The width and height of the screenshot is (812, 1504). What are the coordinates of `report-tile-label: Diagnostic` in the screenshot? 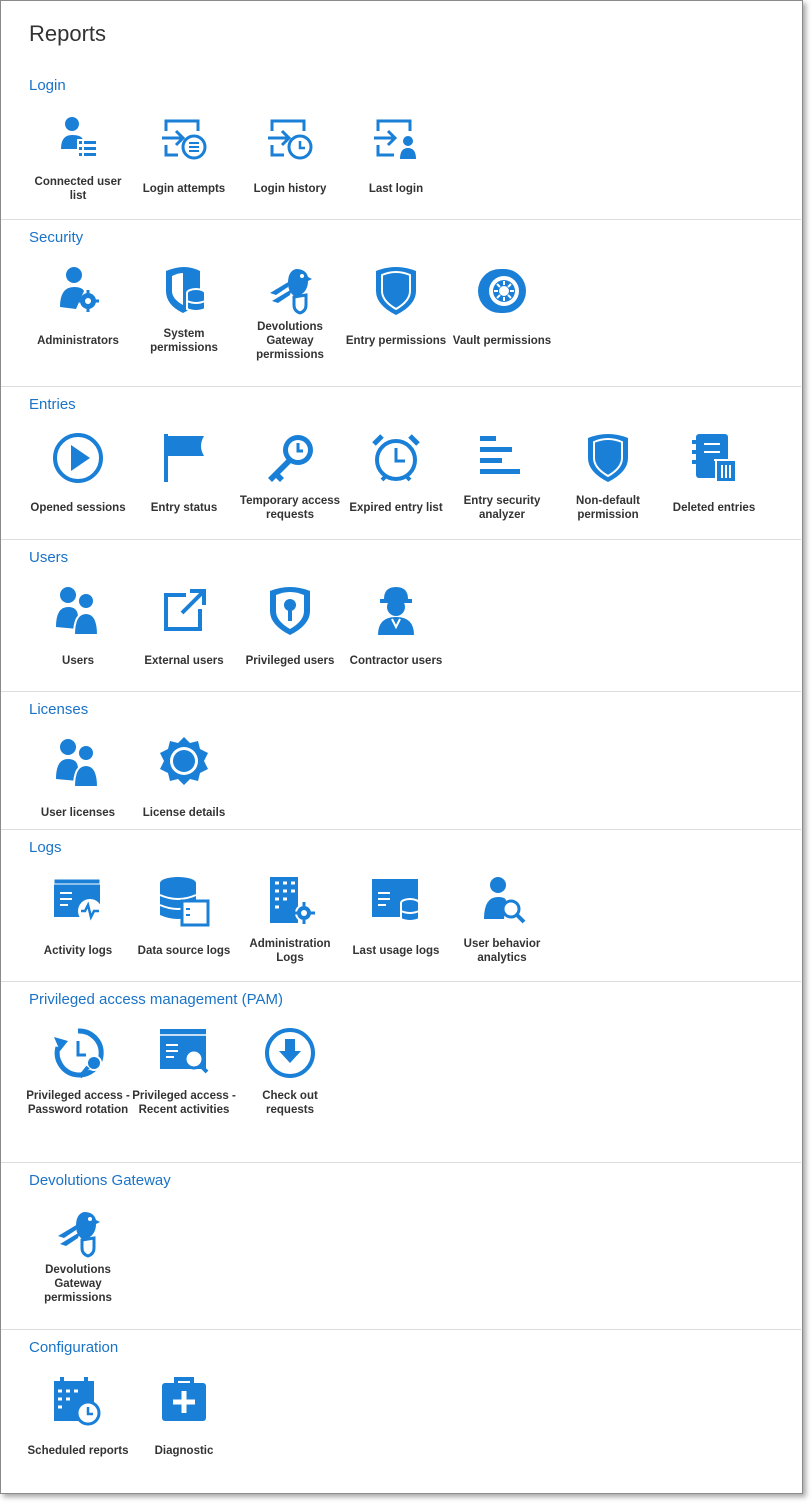 It's located at (184, 1451).